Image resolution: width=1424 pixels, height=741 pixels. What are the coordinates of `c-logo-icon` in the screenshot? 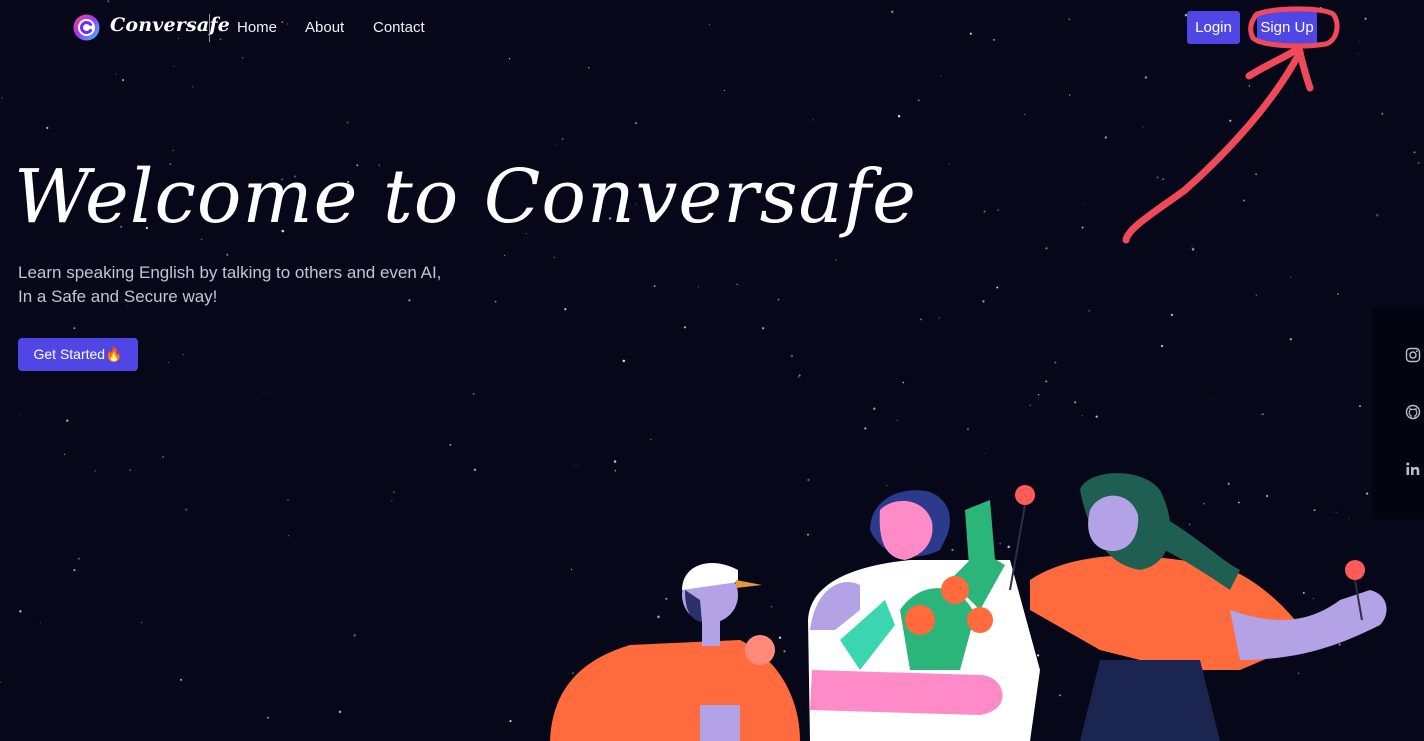 It's located at (86, 27).